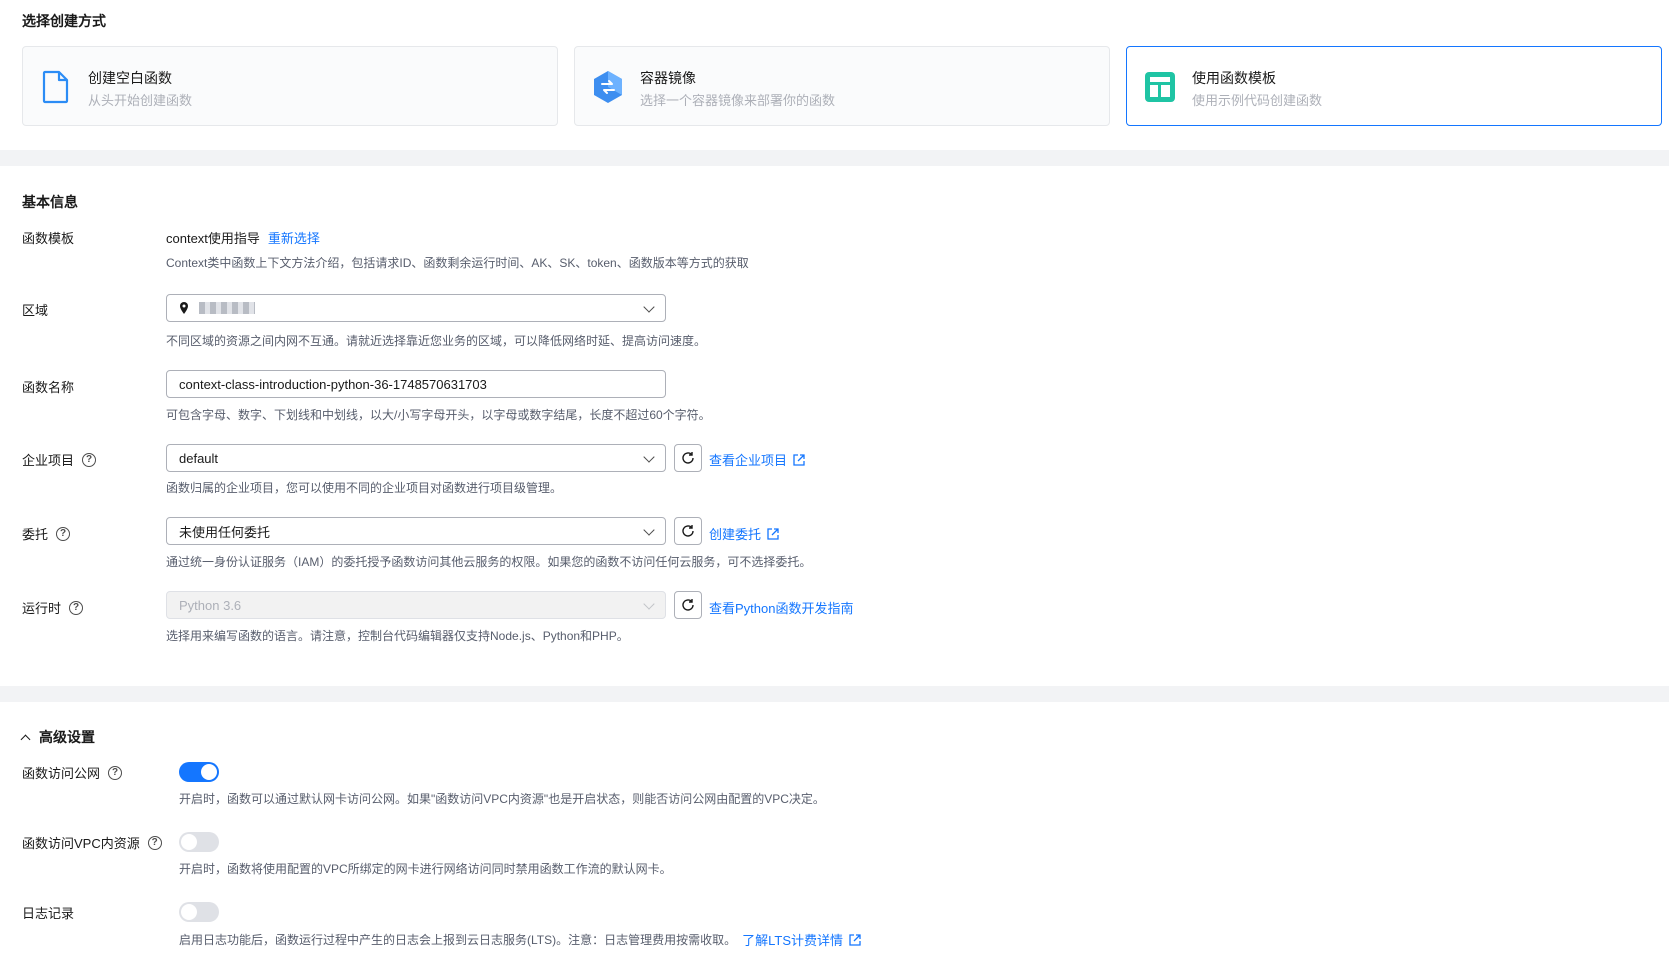  Describe the element at coordinates (72, 772) in the screenshot. I see `public-network-label: 函数访问公网?` at that location.